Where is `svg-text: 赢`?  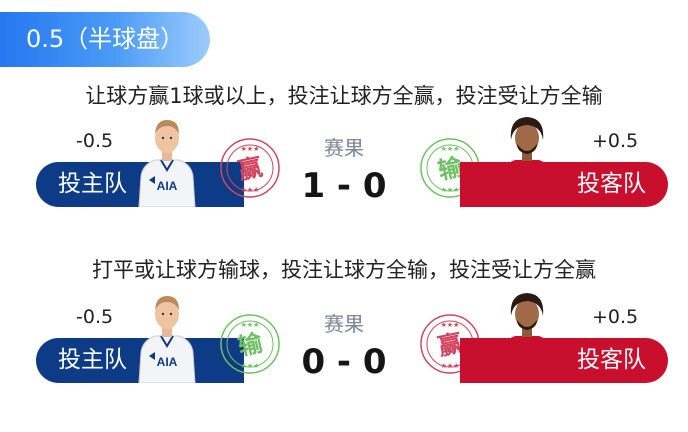 svg-text: 赢 is located at coordinates (250, 169).